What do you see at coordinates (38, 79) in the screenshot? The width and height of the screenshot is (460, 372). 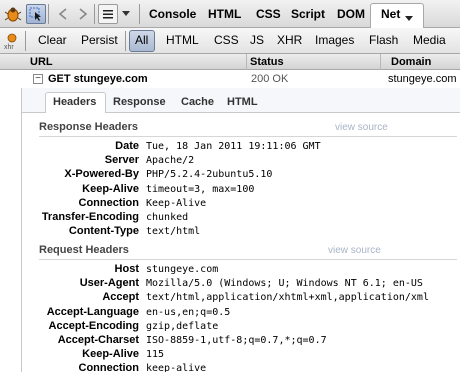 I see `collapse-toggle-icon: −` at bounding box center [38, 79].